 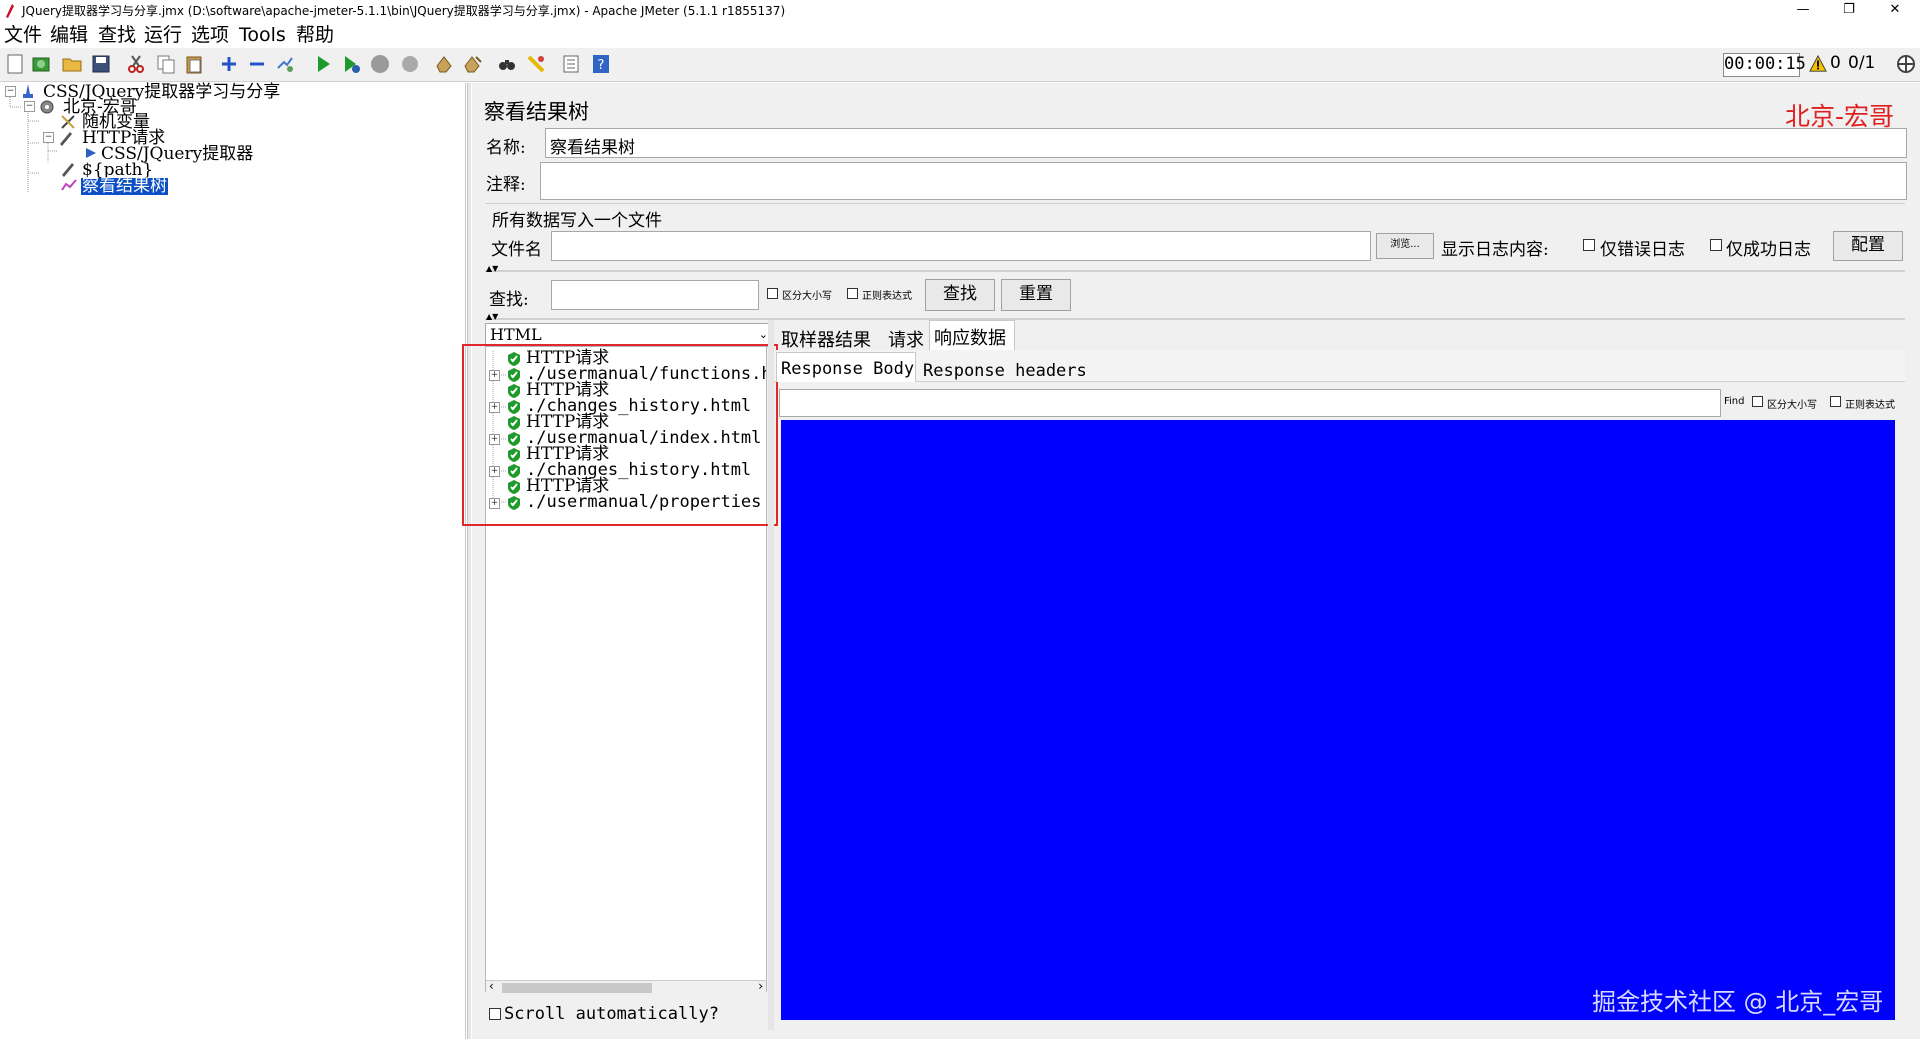 I want to click on open-icon, so click(x=72, y=64).